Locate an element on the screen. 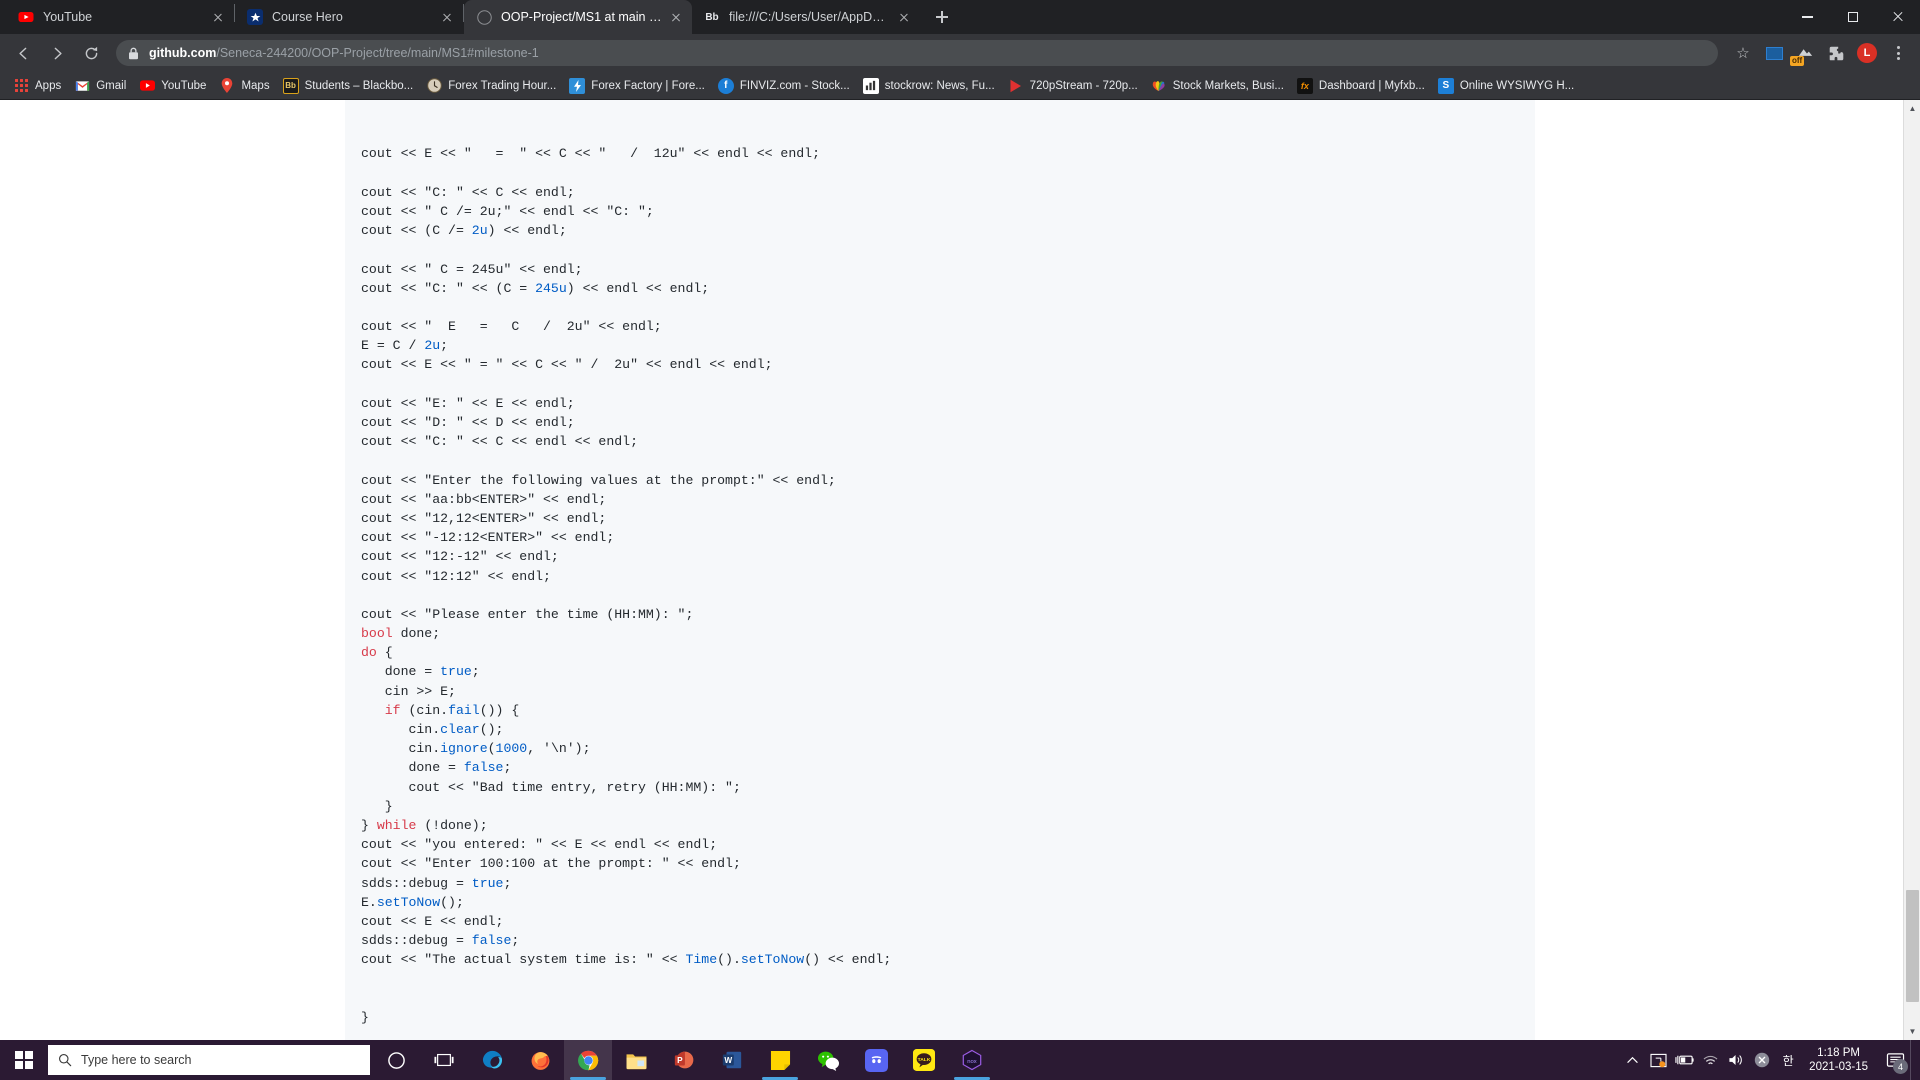 This screenshot has width=1920, height=1080. sticky-notes-icon is located at coordinates (780, 1060).